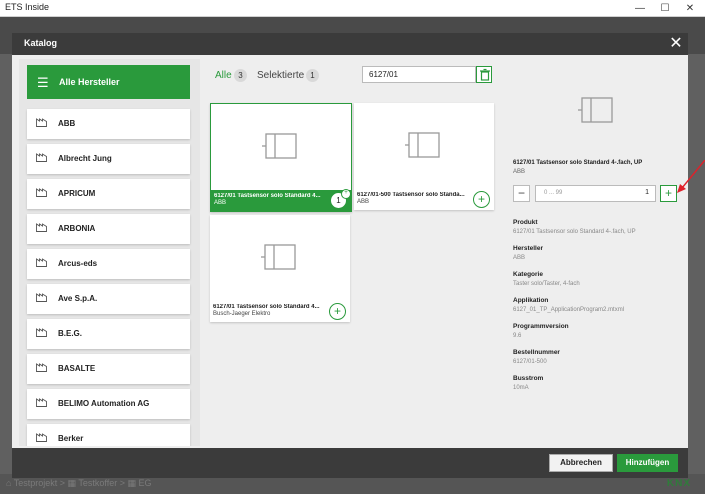 The image size is (705, 494). I want to click on add-button: Hinzufügen, so click(647, 463).